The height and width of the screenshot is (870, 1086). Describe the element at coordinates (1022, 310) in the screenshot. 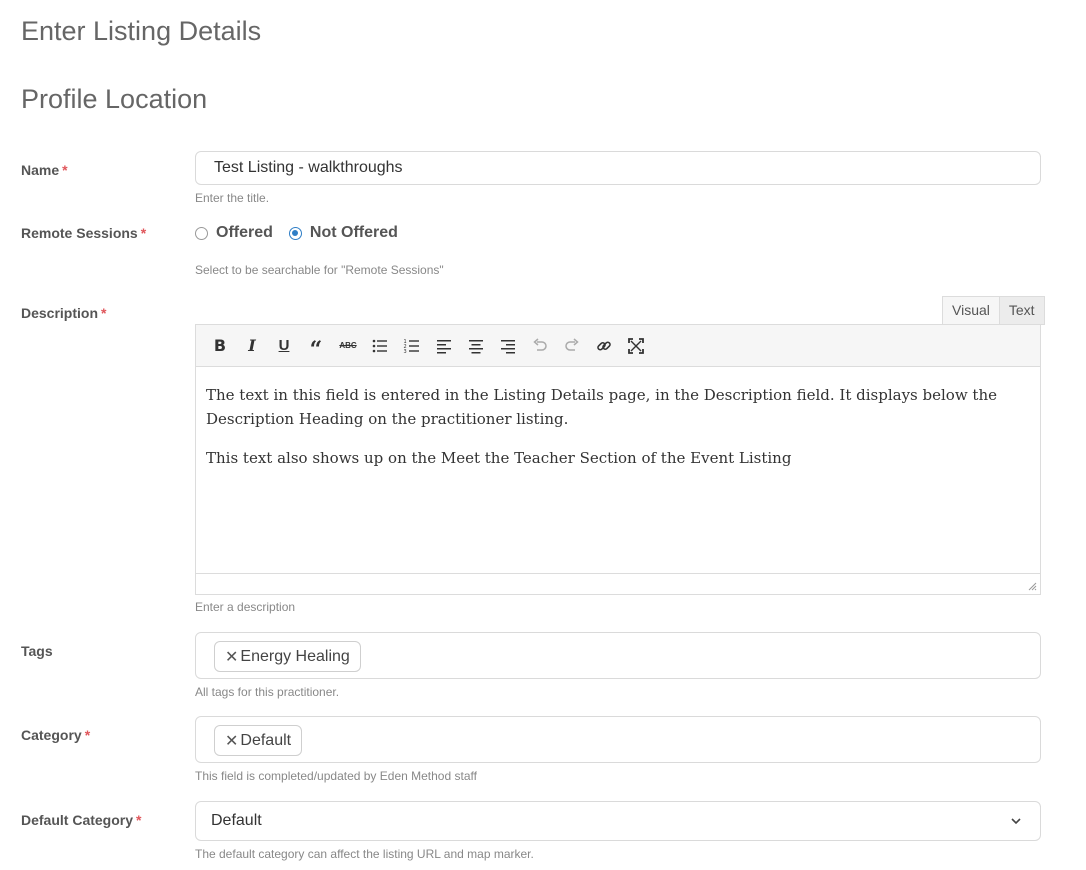

I see `tab-text: Text` at that location.